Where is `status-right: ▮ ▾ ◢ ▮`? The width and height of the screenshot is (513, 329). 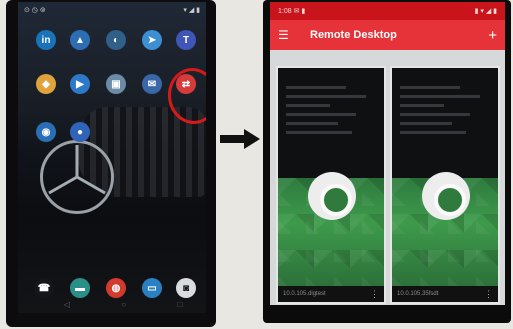 status-right: ▮ ▾ ◢ ▮ is located at coordinates (485, 11).